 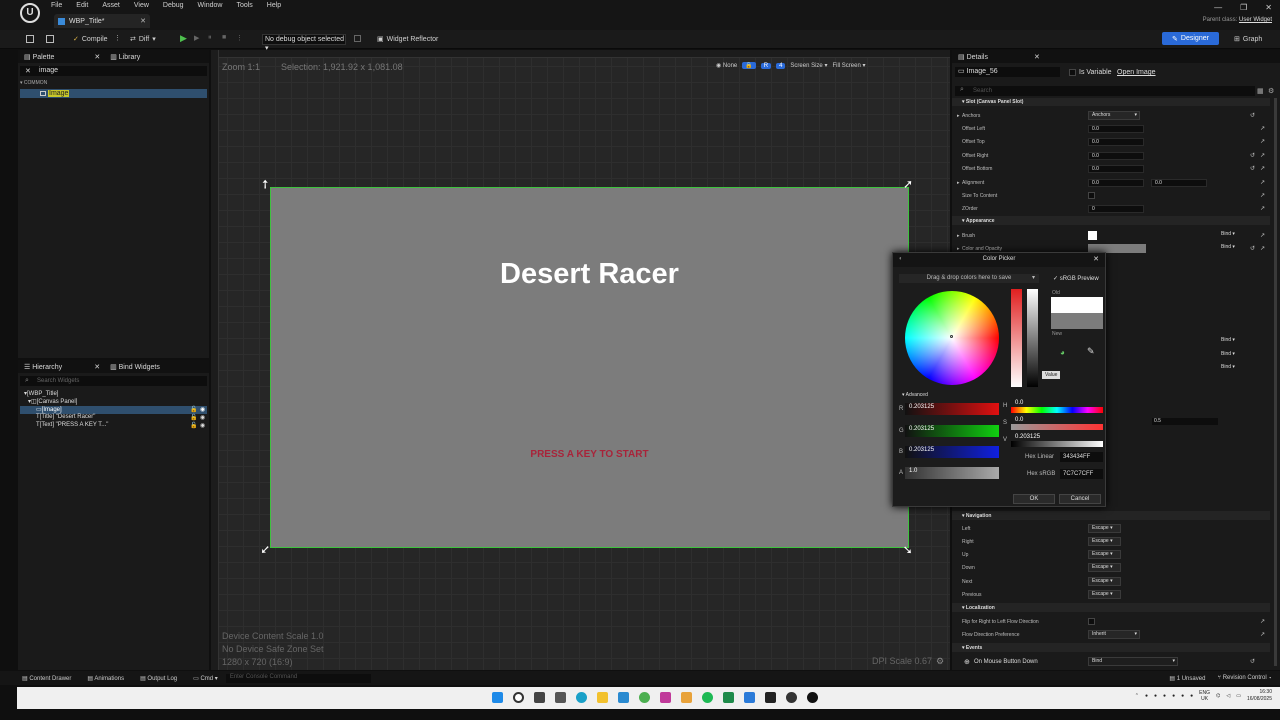 What do you see at coordinates (115, 394) in the screenshot?
I see `tree-item: ▾[WBP_Title]` at bounding box center [115, 394].